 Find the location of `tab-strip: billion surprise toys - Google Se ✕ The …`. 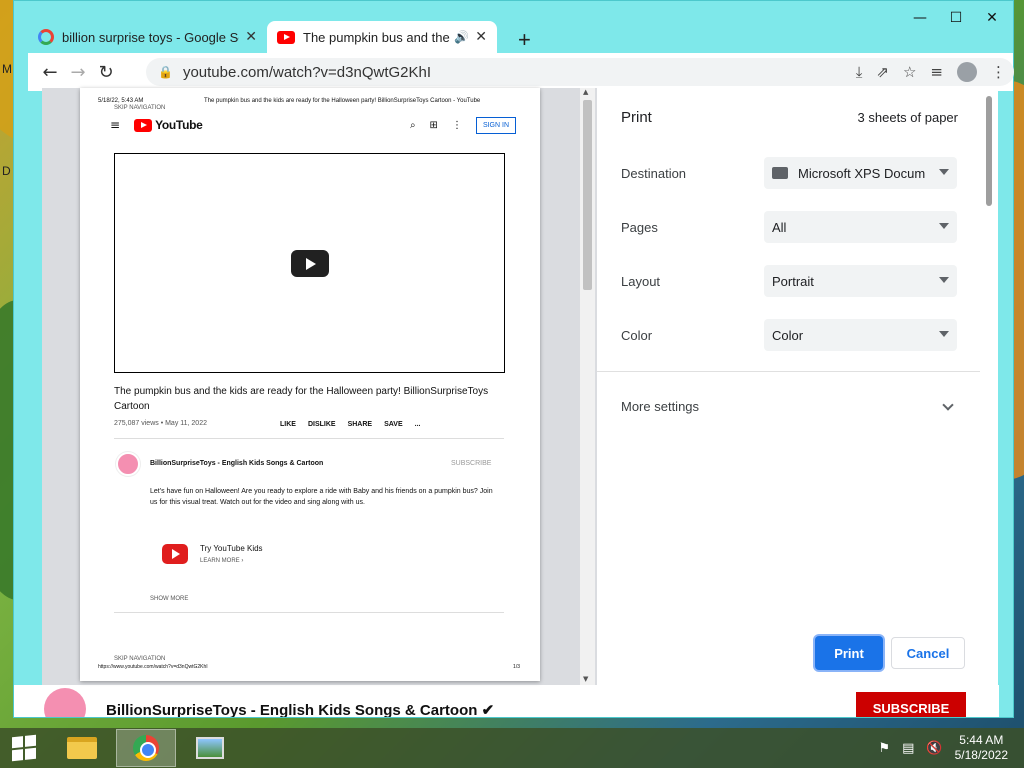

tab-strip: billion surprise toys - Google Se ✕ The … is located at coordinates (262, 37).